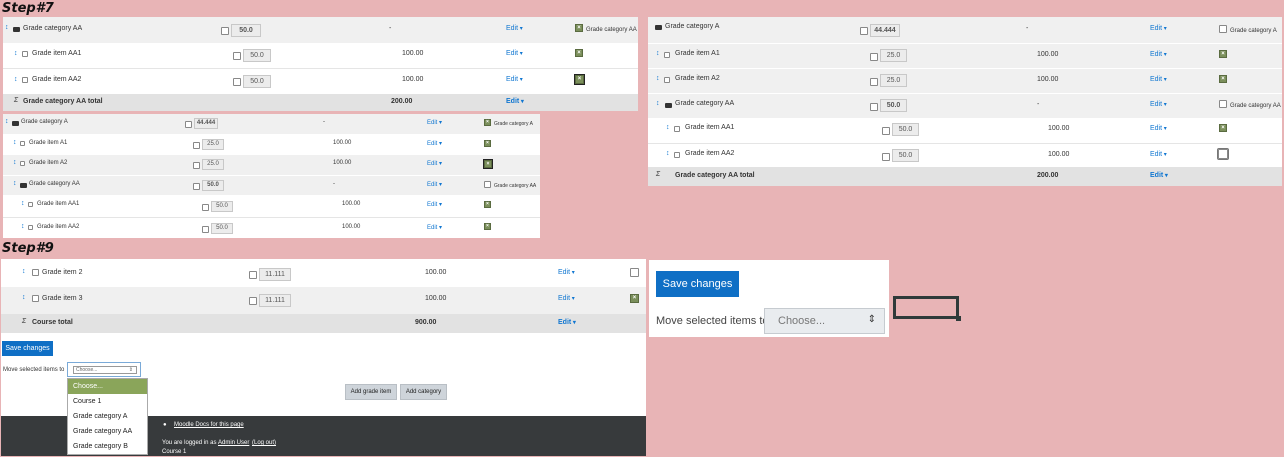 Image resolution: width=1284 pixels, height=457 pixels. Describe the element at coordinates (107, 431) in the screenshot. I see `dropdown-option: Grade category AA` at that location.